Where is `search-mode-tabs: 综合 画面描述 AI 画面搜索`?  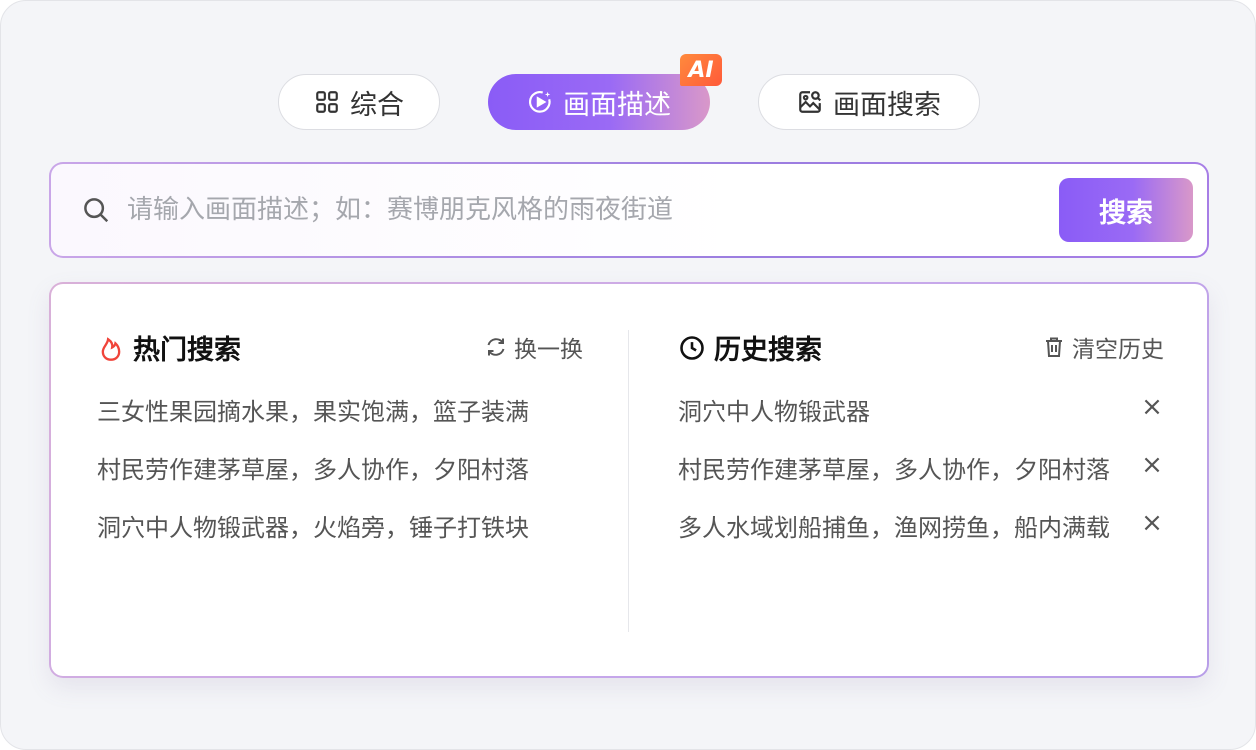
search-mode-tabs: 综合 画面描述 AI 画面搜索 is located at coordinates (628, 92).